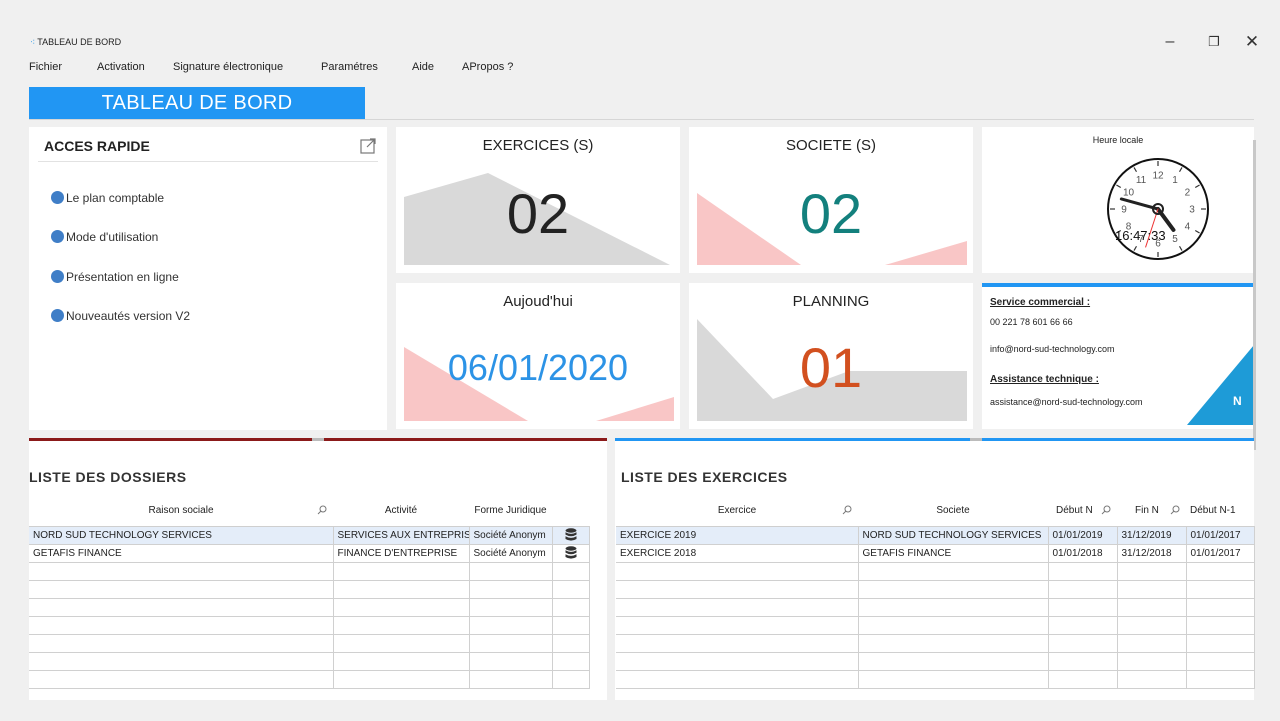 Image resolution: width=1280 pixels, height=721 pixels. I want to click on clock-number: 9, so click(1124, 210).